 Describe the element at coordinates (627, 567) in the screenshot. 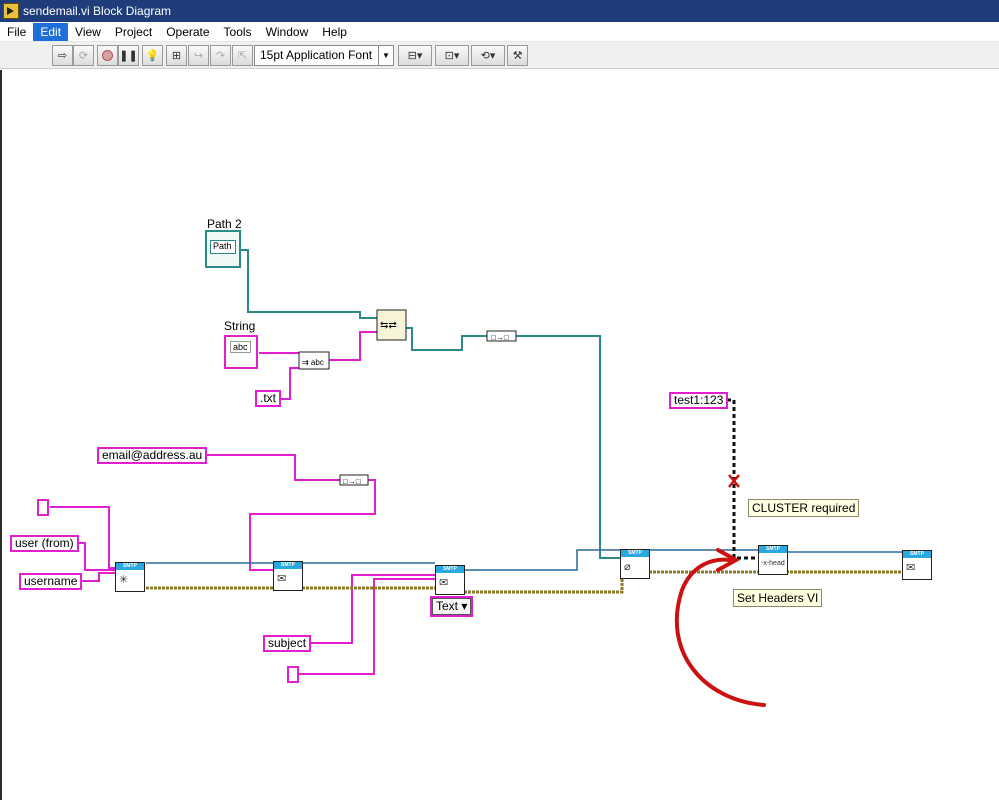

I see `paperclip-icon: ⌀` at that location.